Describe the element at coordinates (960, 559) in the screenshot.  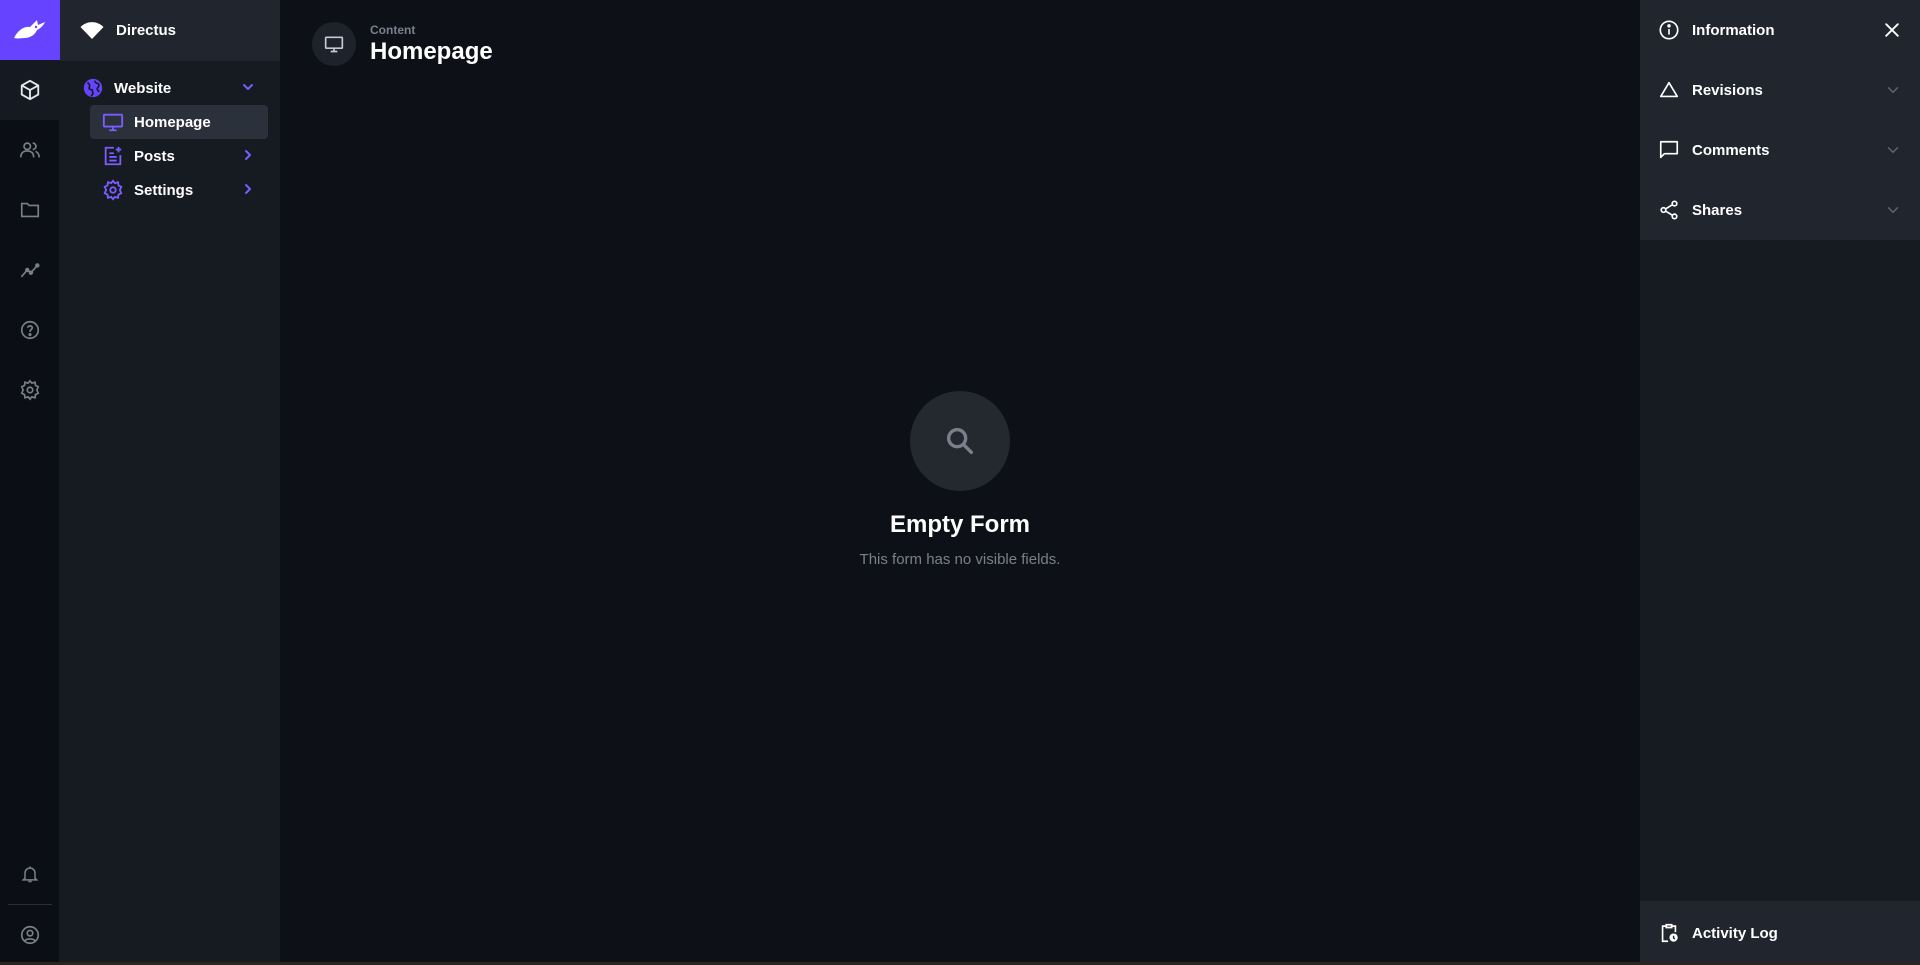
I see `empty-state-text: This form has no visible fields.` at that location.